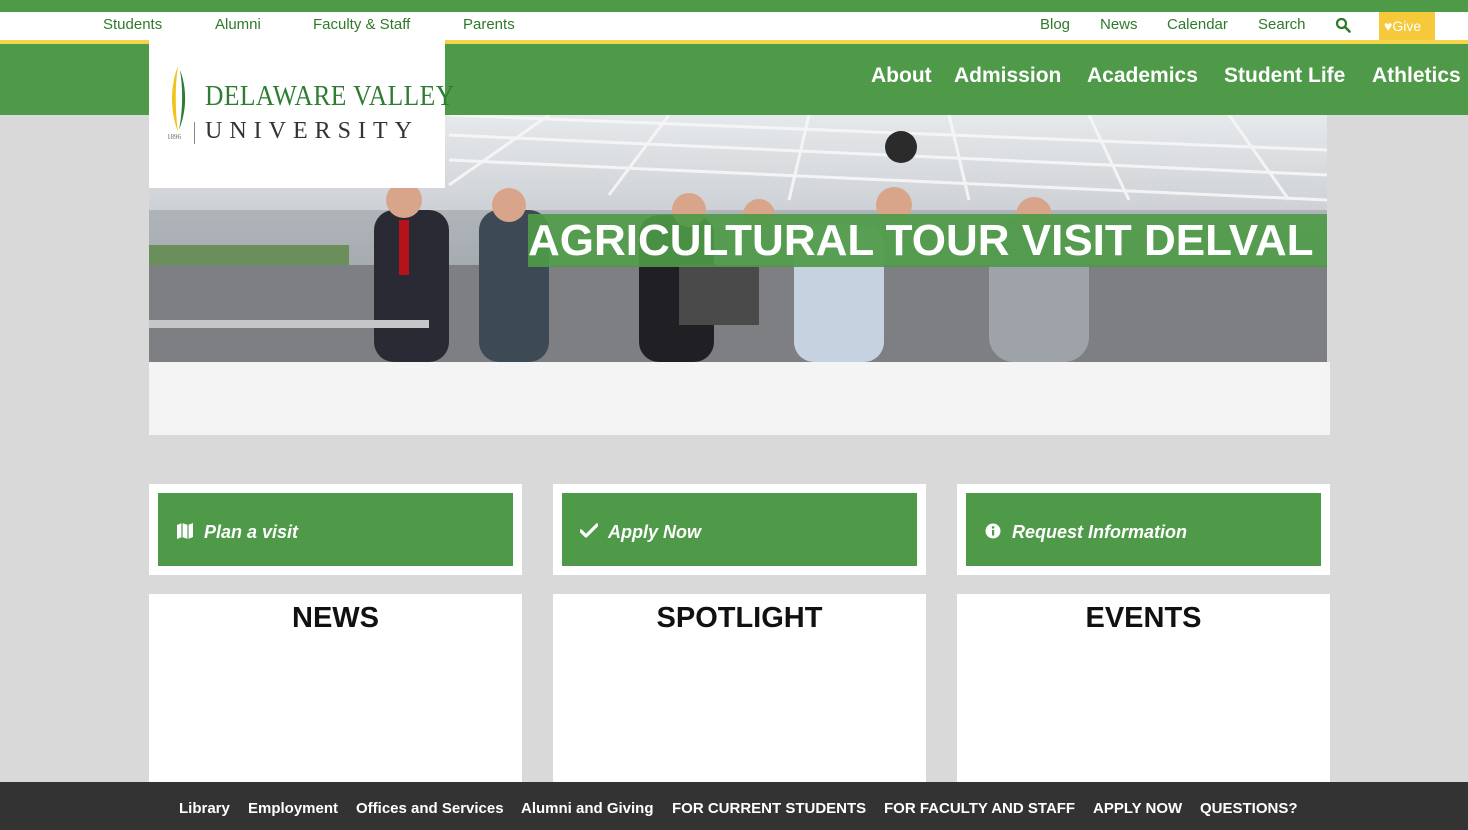 The width and height of the screenshot is (1468, 830). I want to click on give-button: ♥Give, so click(1407, 26).